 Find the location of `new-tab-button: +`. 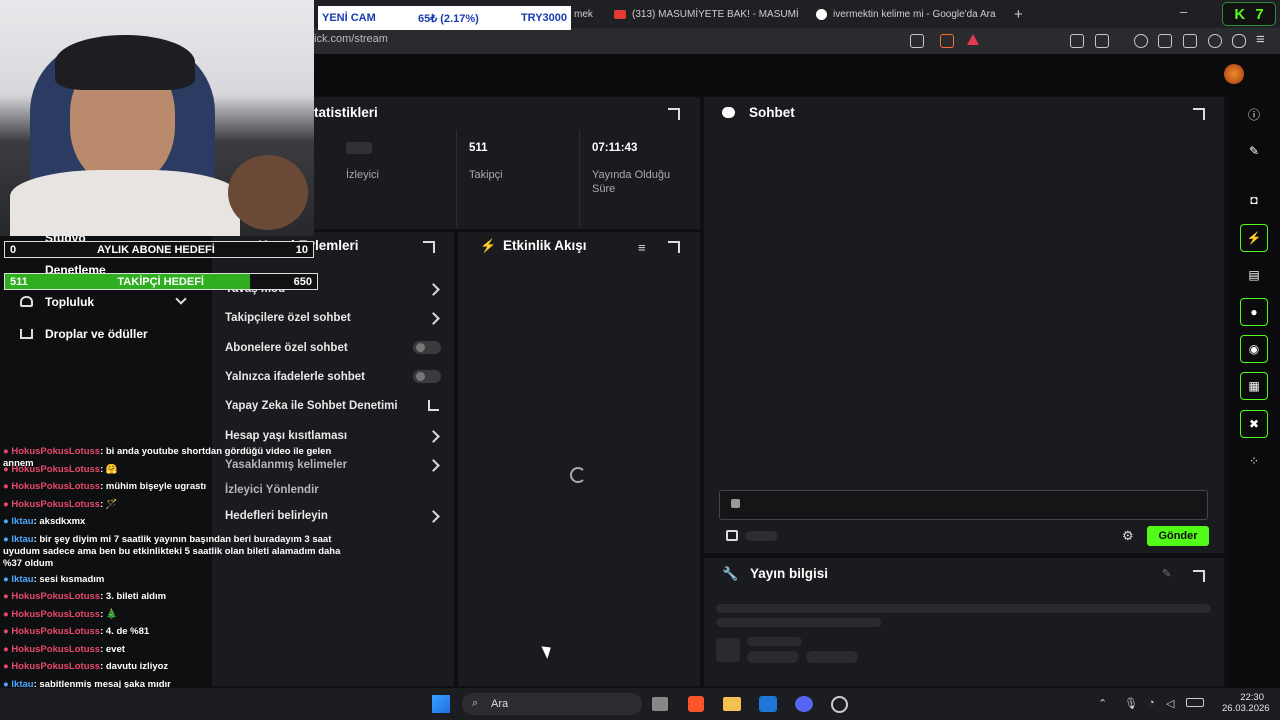

new-tab-button: + is located at coordinates (1018, 14).